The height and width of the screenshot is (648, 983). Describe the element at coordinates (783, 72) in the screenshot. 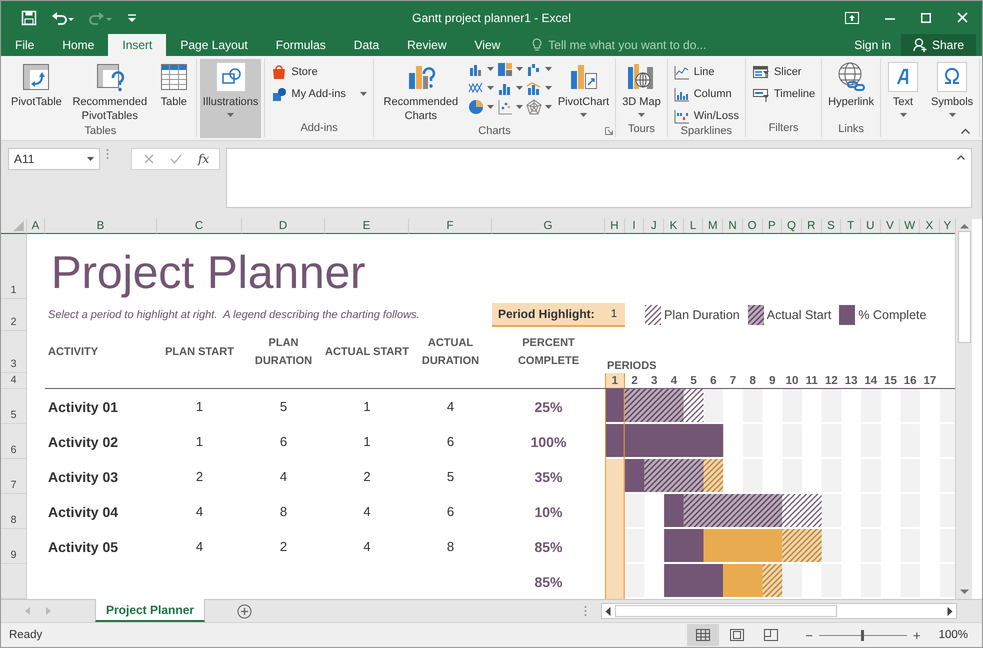

I see `ribbon-button: Slicer` at that location.